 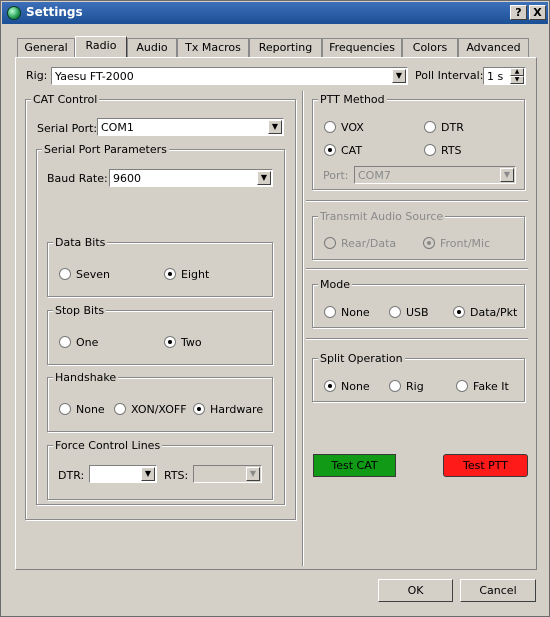 What do you see at coordinates (452, 127) in the screenshot?
I see `ptt-dtr-label: DTR` at bounding box center [452, 127].